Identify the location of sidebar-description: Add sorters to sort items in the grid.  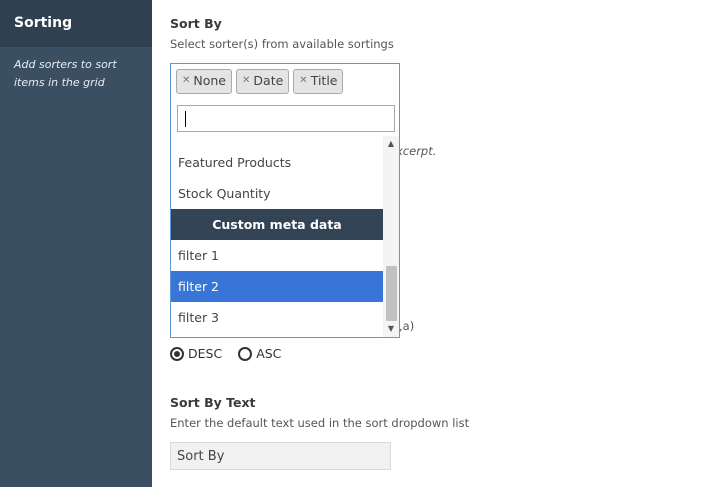
(65, 73).